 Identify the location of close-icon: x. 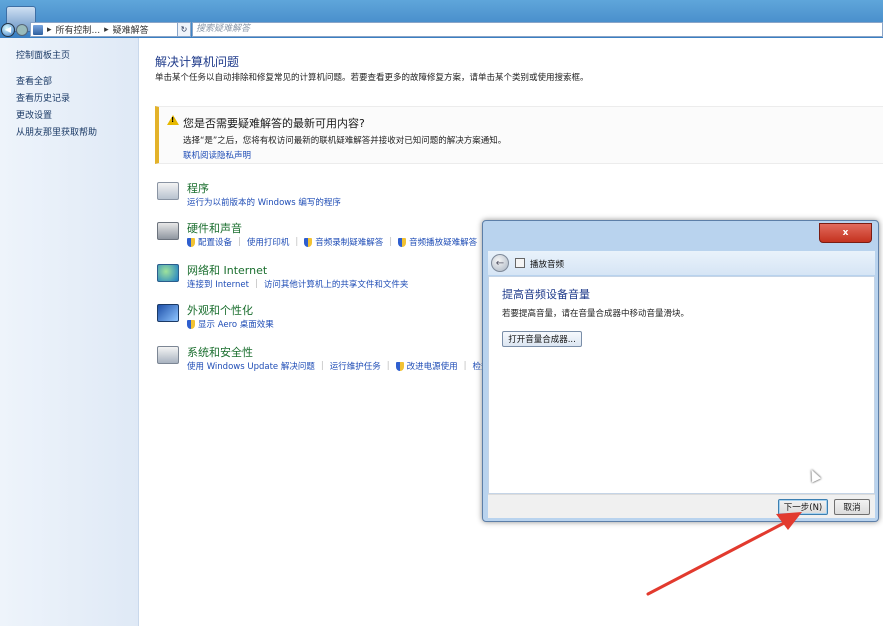
(845, 233).